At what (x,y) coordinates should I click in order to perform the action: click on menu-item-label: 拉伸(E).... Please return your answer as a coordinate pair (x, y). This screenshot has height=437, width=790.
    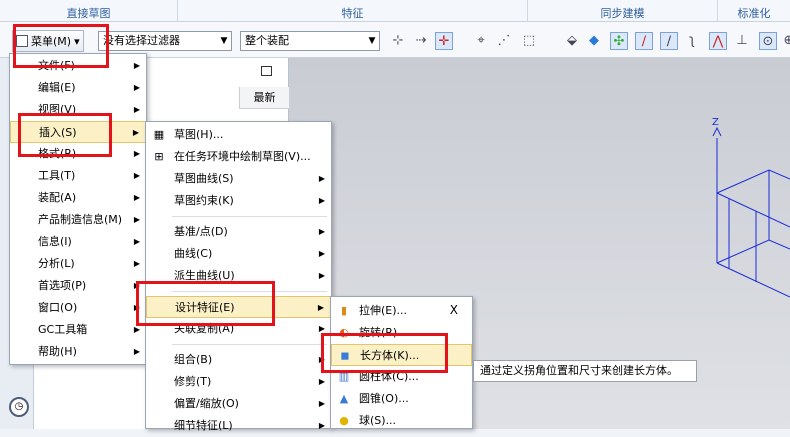
    Looking at the image, I should click on (383, 310).